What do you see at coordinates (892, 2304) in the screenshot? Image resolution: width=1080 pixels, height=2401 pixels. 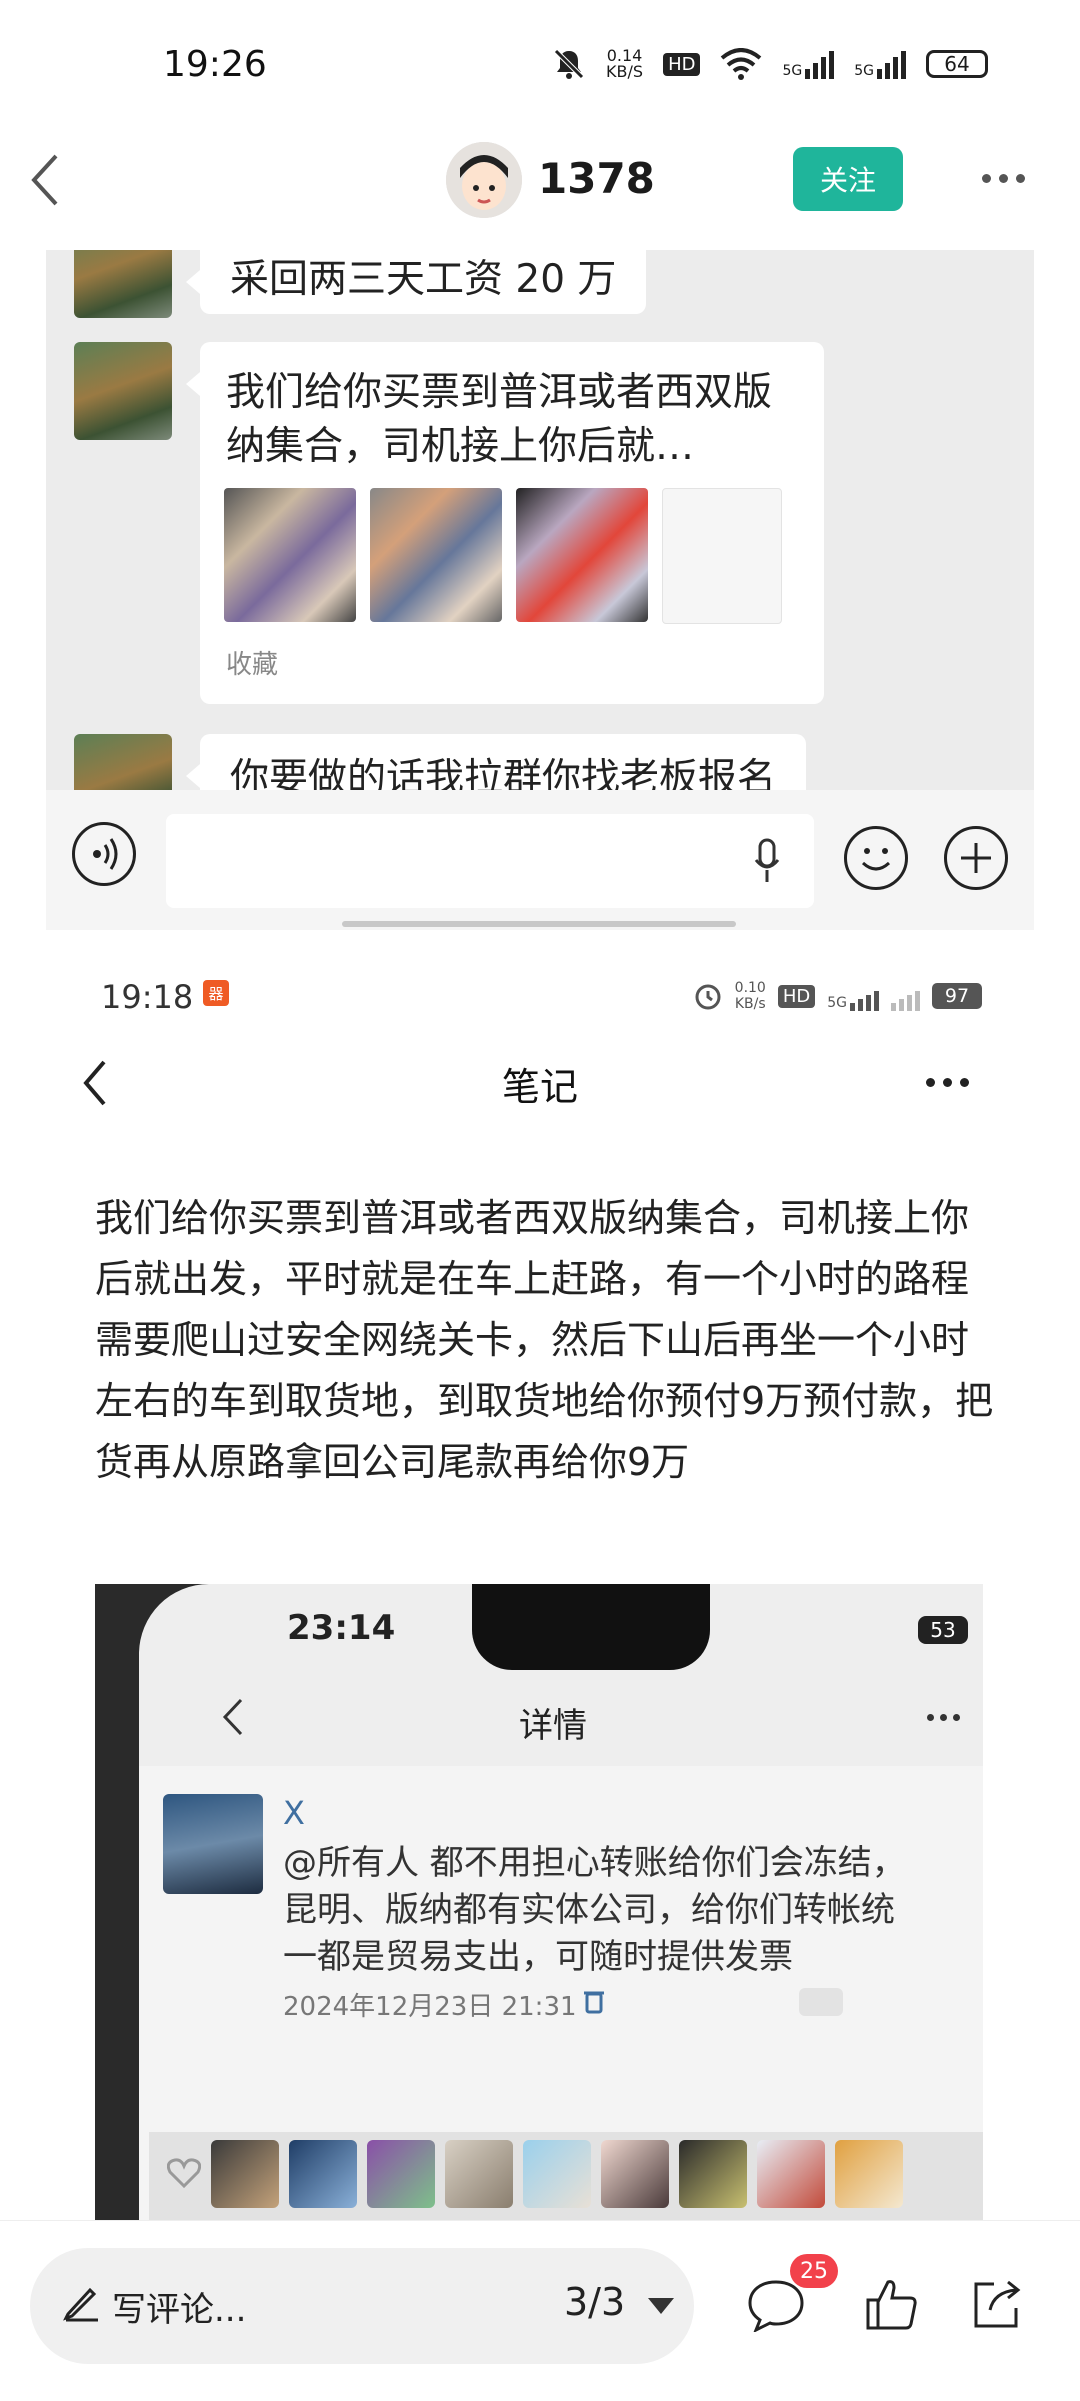 I see `like-icon` at bounding box center [892, 2304].